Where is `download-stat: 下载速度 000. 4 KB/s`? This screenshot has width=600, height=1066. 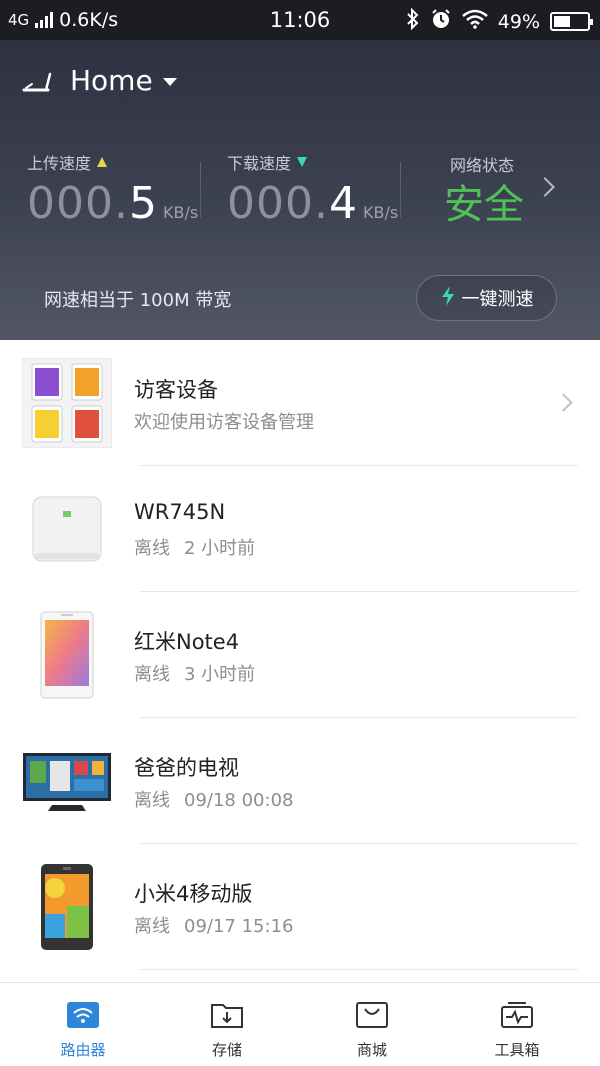 download-stat: 下载速度 000. 4 KB/s is located at coordinates (312, 189).